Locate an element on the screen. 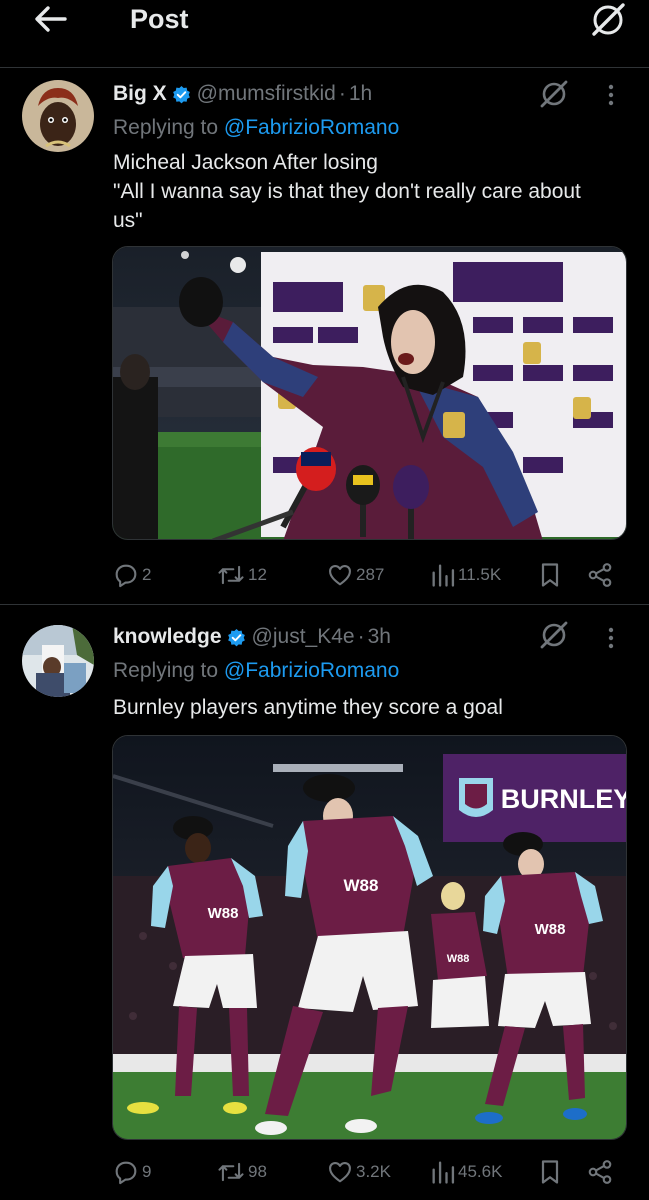 This screenshot has height=1200, width=649. page-title: Post is located at coordinates (159, 19).